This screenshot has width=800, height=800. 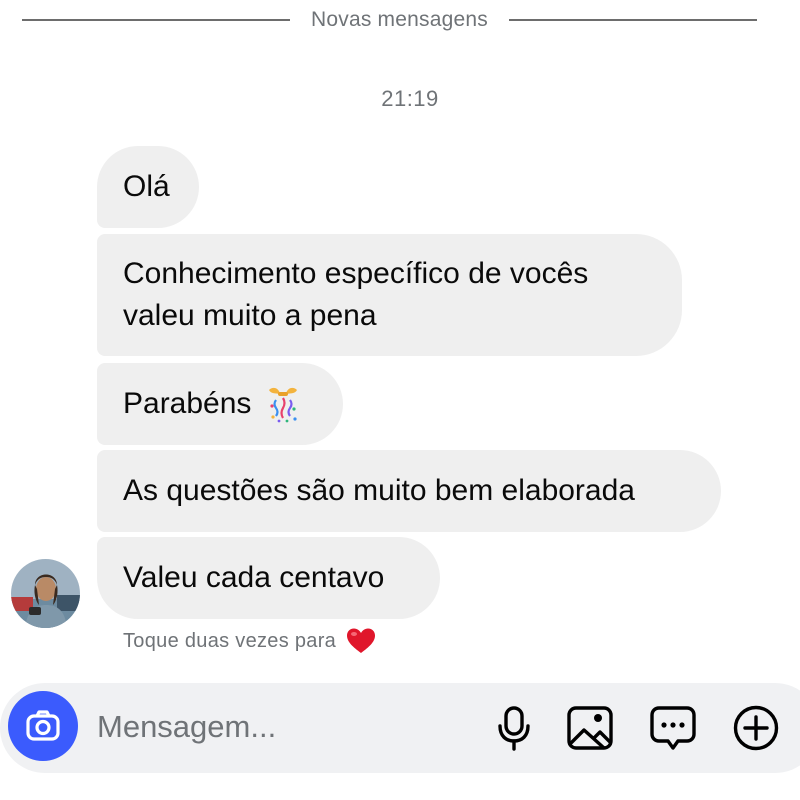 I want to click on hint-text: Toque duas vezes para, so click(x=230, y=640).